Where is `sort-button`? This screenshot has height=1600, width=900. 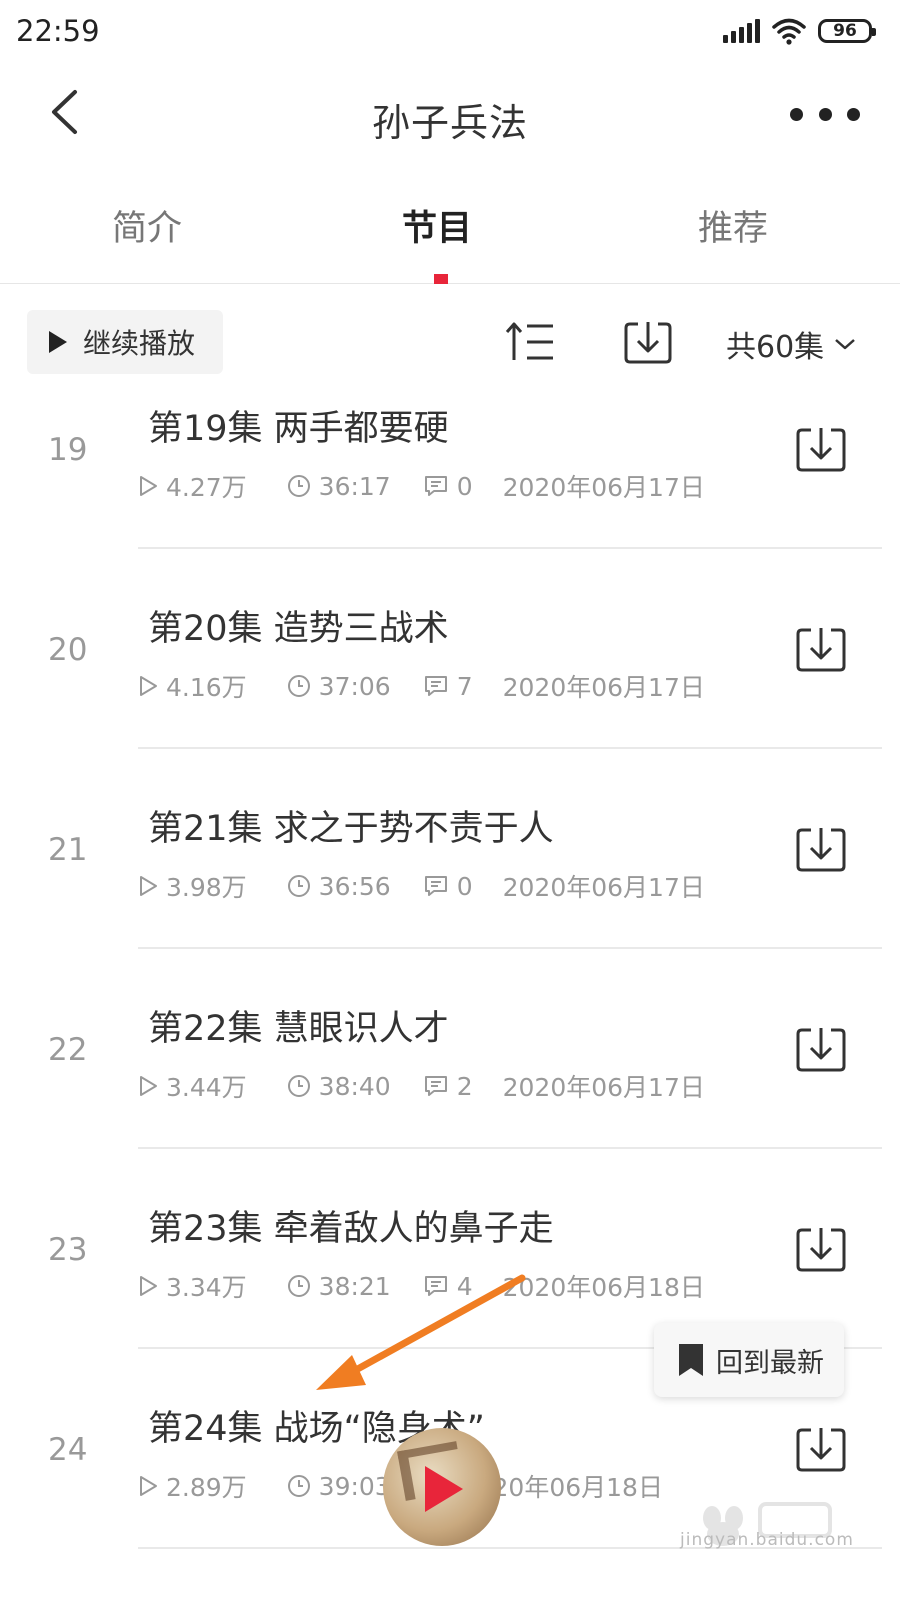 sort-button is located at coordinates (530, 342).